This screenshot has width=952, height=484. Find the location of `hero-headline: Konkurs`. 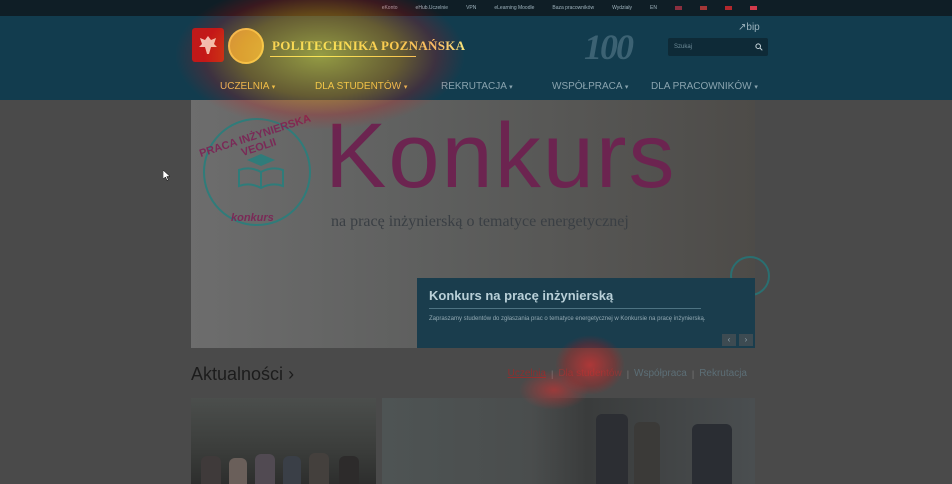

hero-headline: Konkurs is located at coordinates (501, 156).